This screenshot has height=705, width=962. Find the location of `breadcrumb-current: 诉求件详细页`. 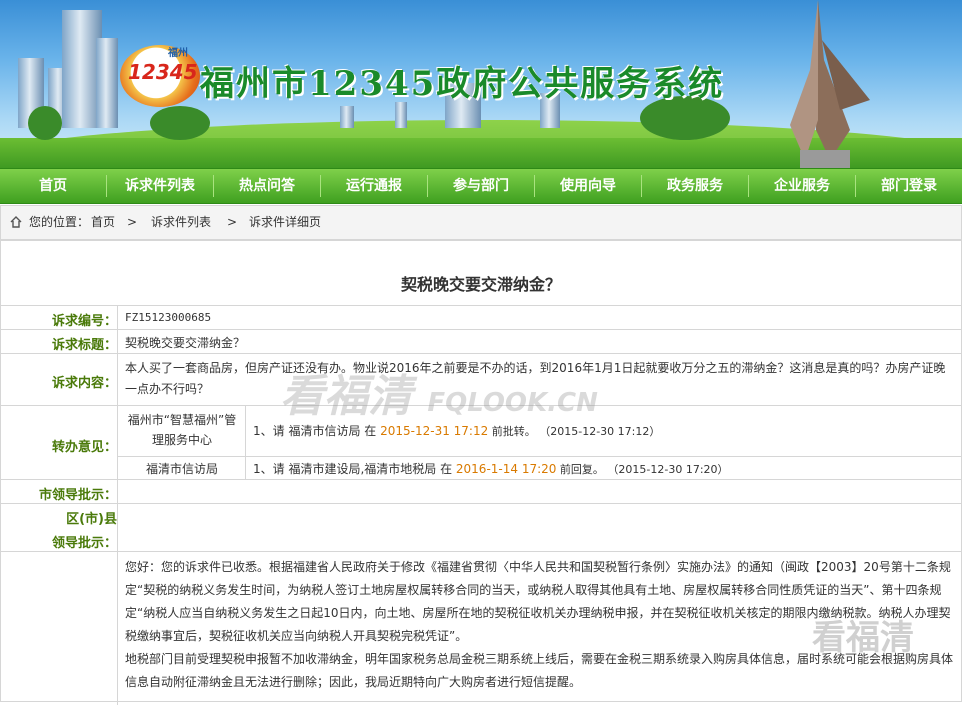

breadcrumb-current: 诉求件详细页 is located at coordinates (285, 222).